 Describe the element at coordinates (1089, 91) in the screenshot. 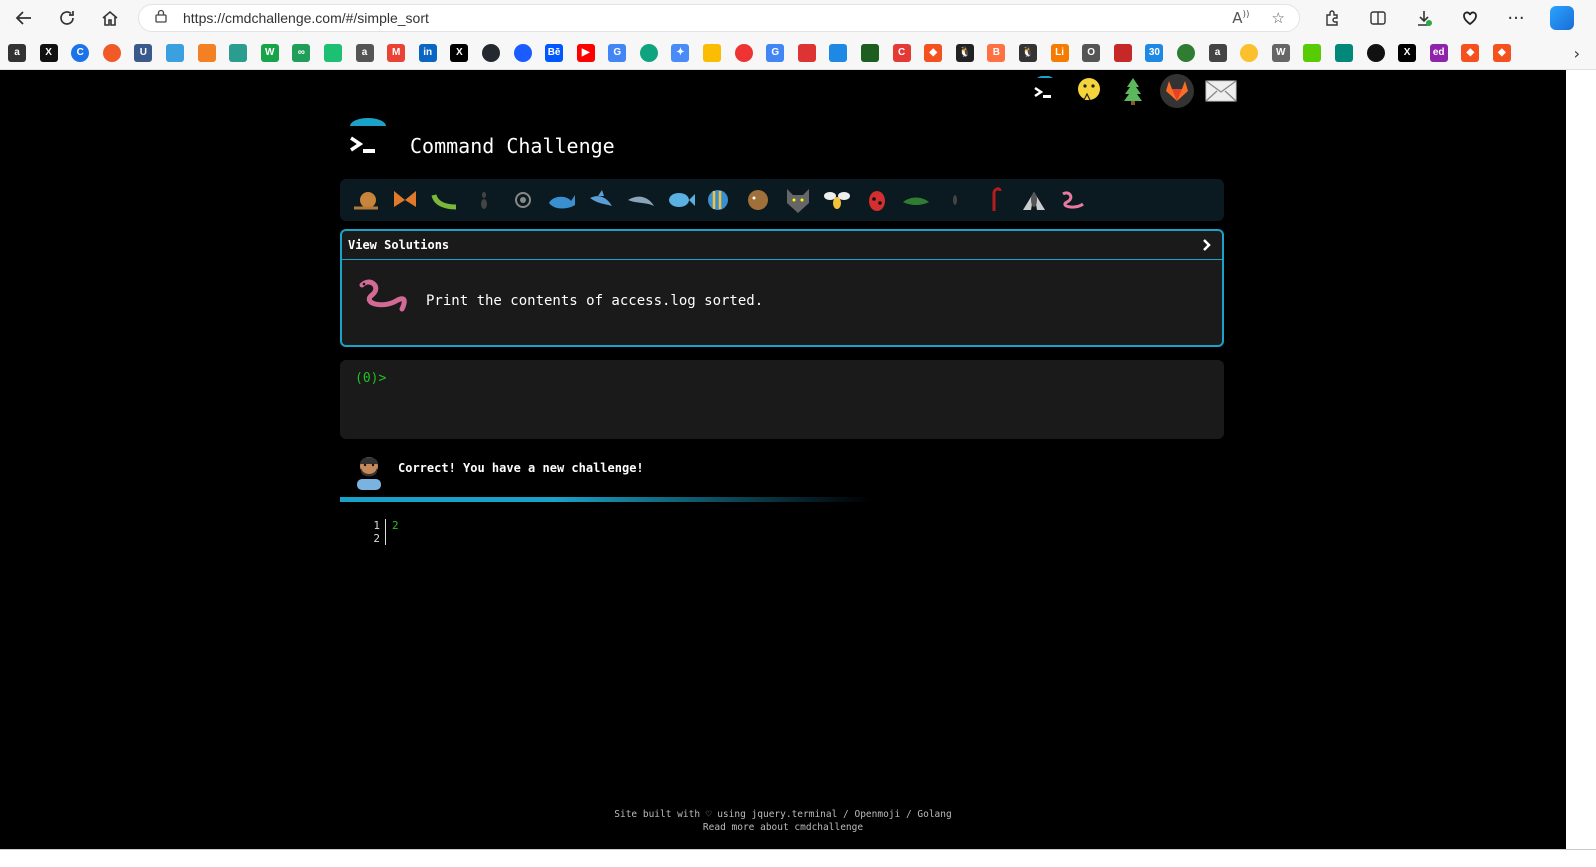

I see `hint-emoji-icon` at that location.